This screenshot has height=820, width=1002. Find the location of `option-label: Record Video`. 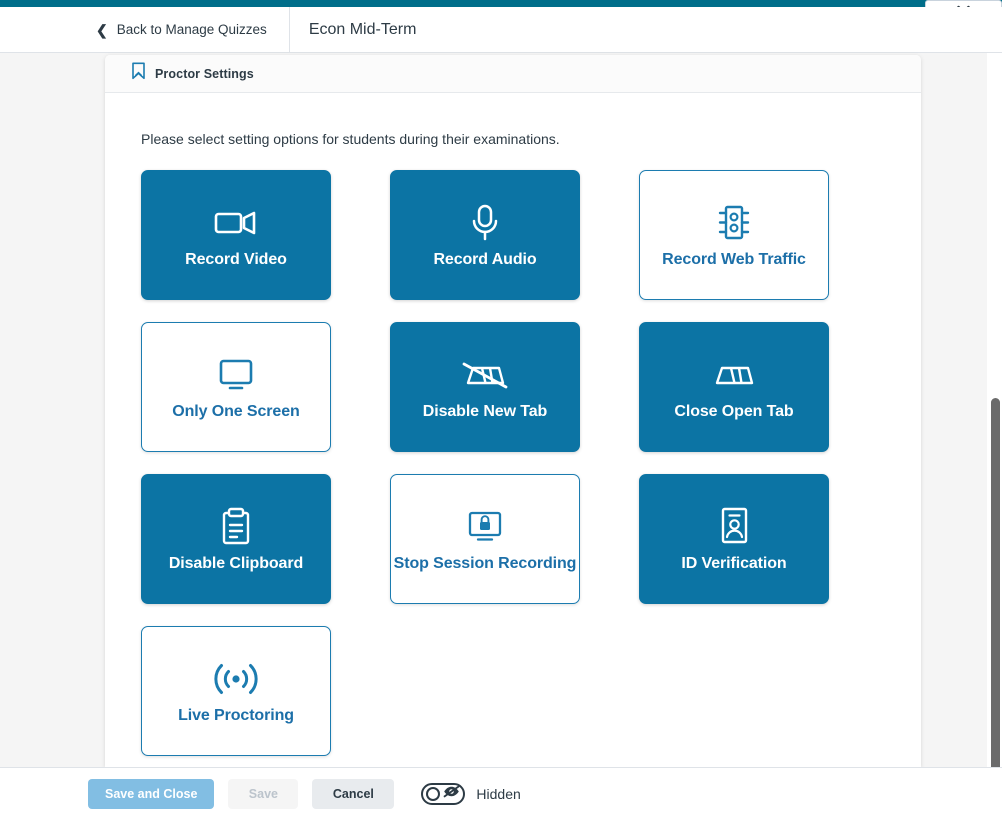

option-label: Record Video is located at coordinates (236, 260).